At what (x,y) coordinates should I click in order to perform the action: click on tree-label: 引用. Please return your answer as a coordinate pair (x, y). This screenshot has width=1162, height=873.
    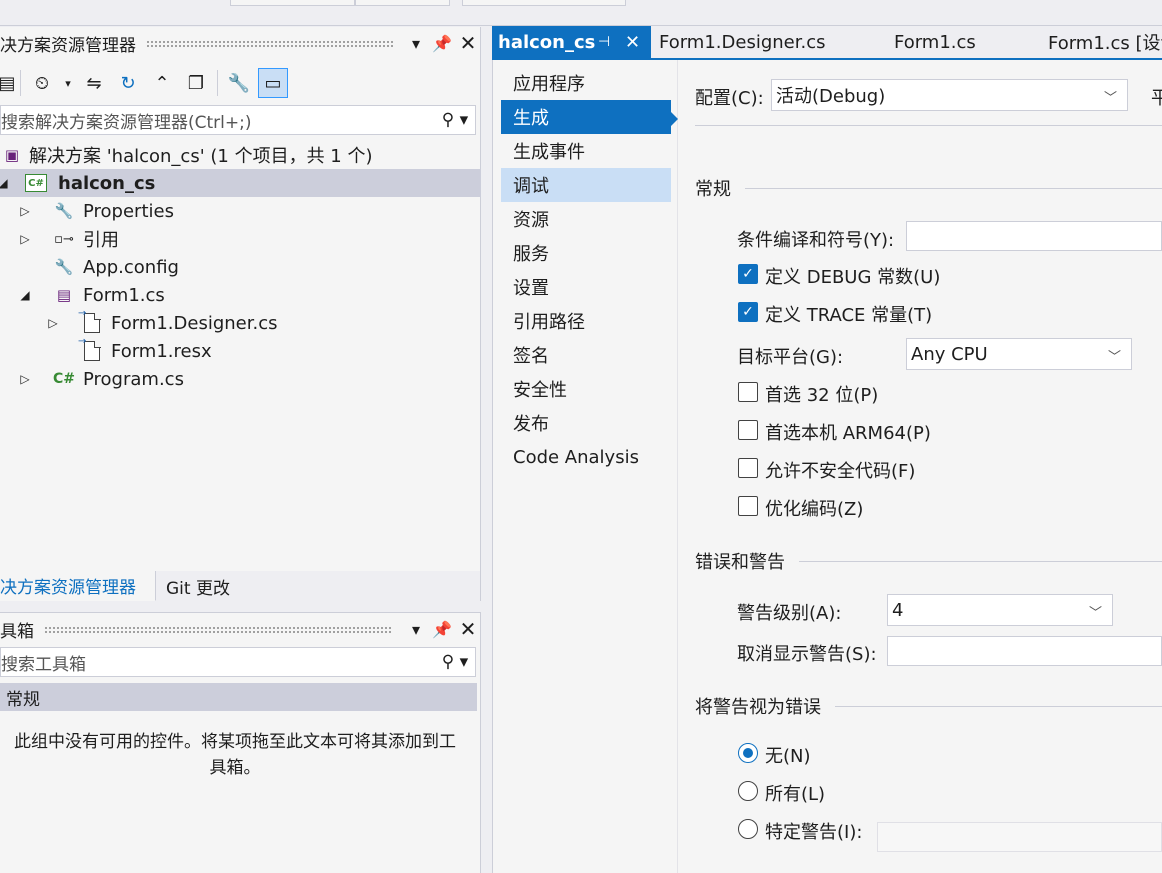
    Looking at the image, I should click on (101, 240).